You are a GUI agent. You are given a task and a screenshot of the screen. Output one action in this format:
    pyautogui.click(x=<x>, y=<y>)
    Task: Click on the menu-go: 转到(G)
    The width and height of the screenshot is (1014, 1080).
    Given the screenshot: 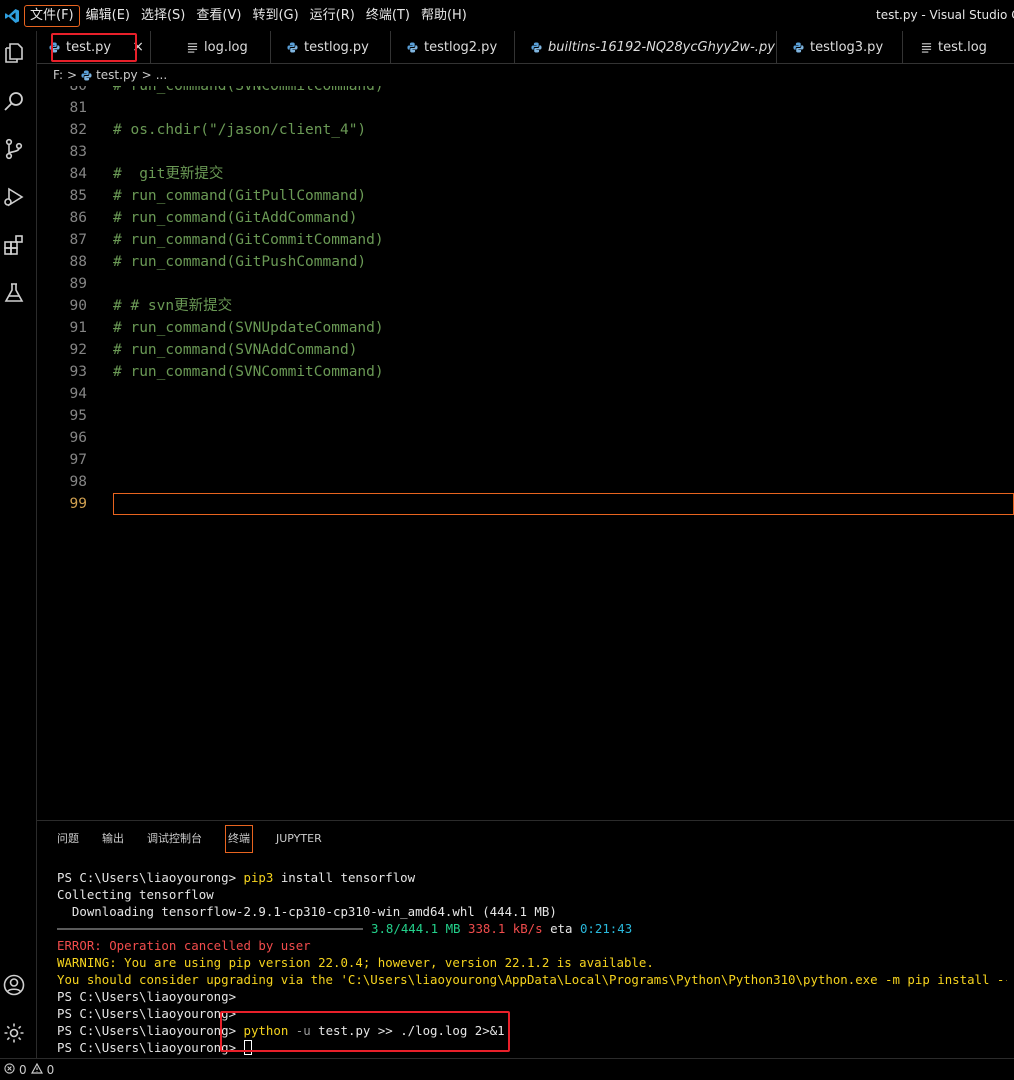 What is the action you would take?
    pyautogui.click(x=275, y=16)
    